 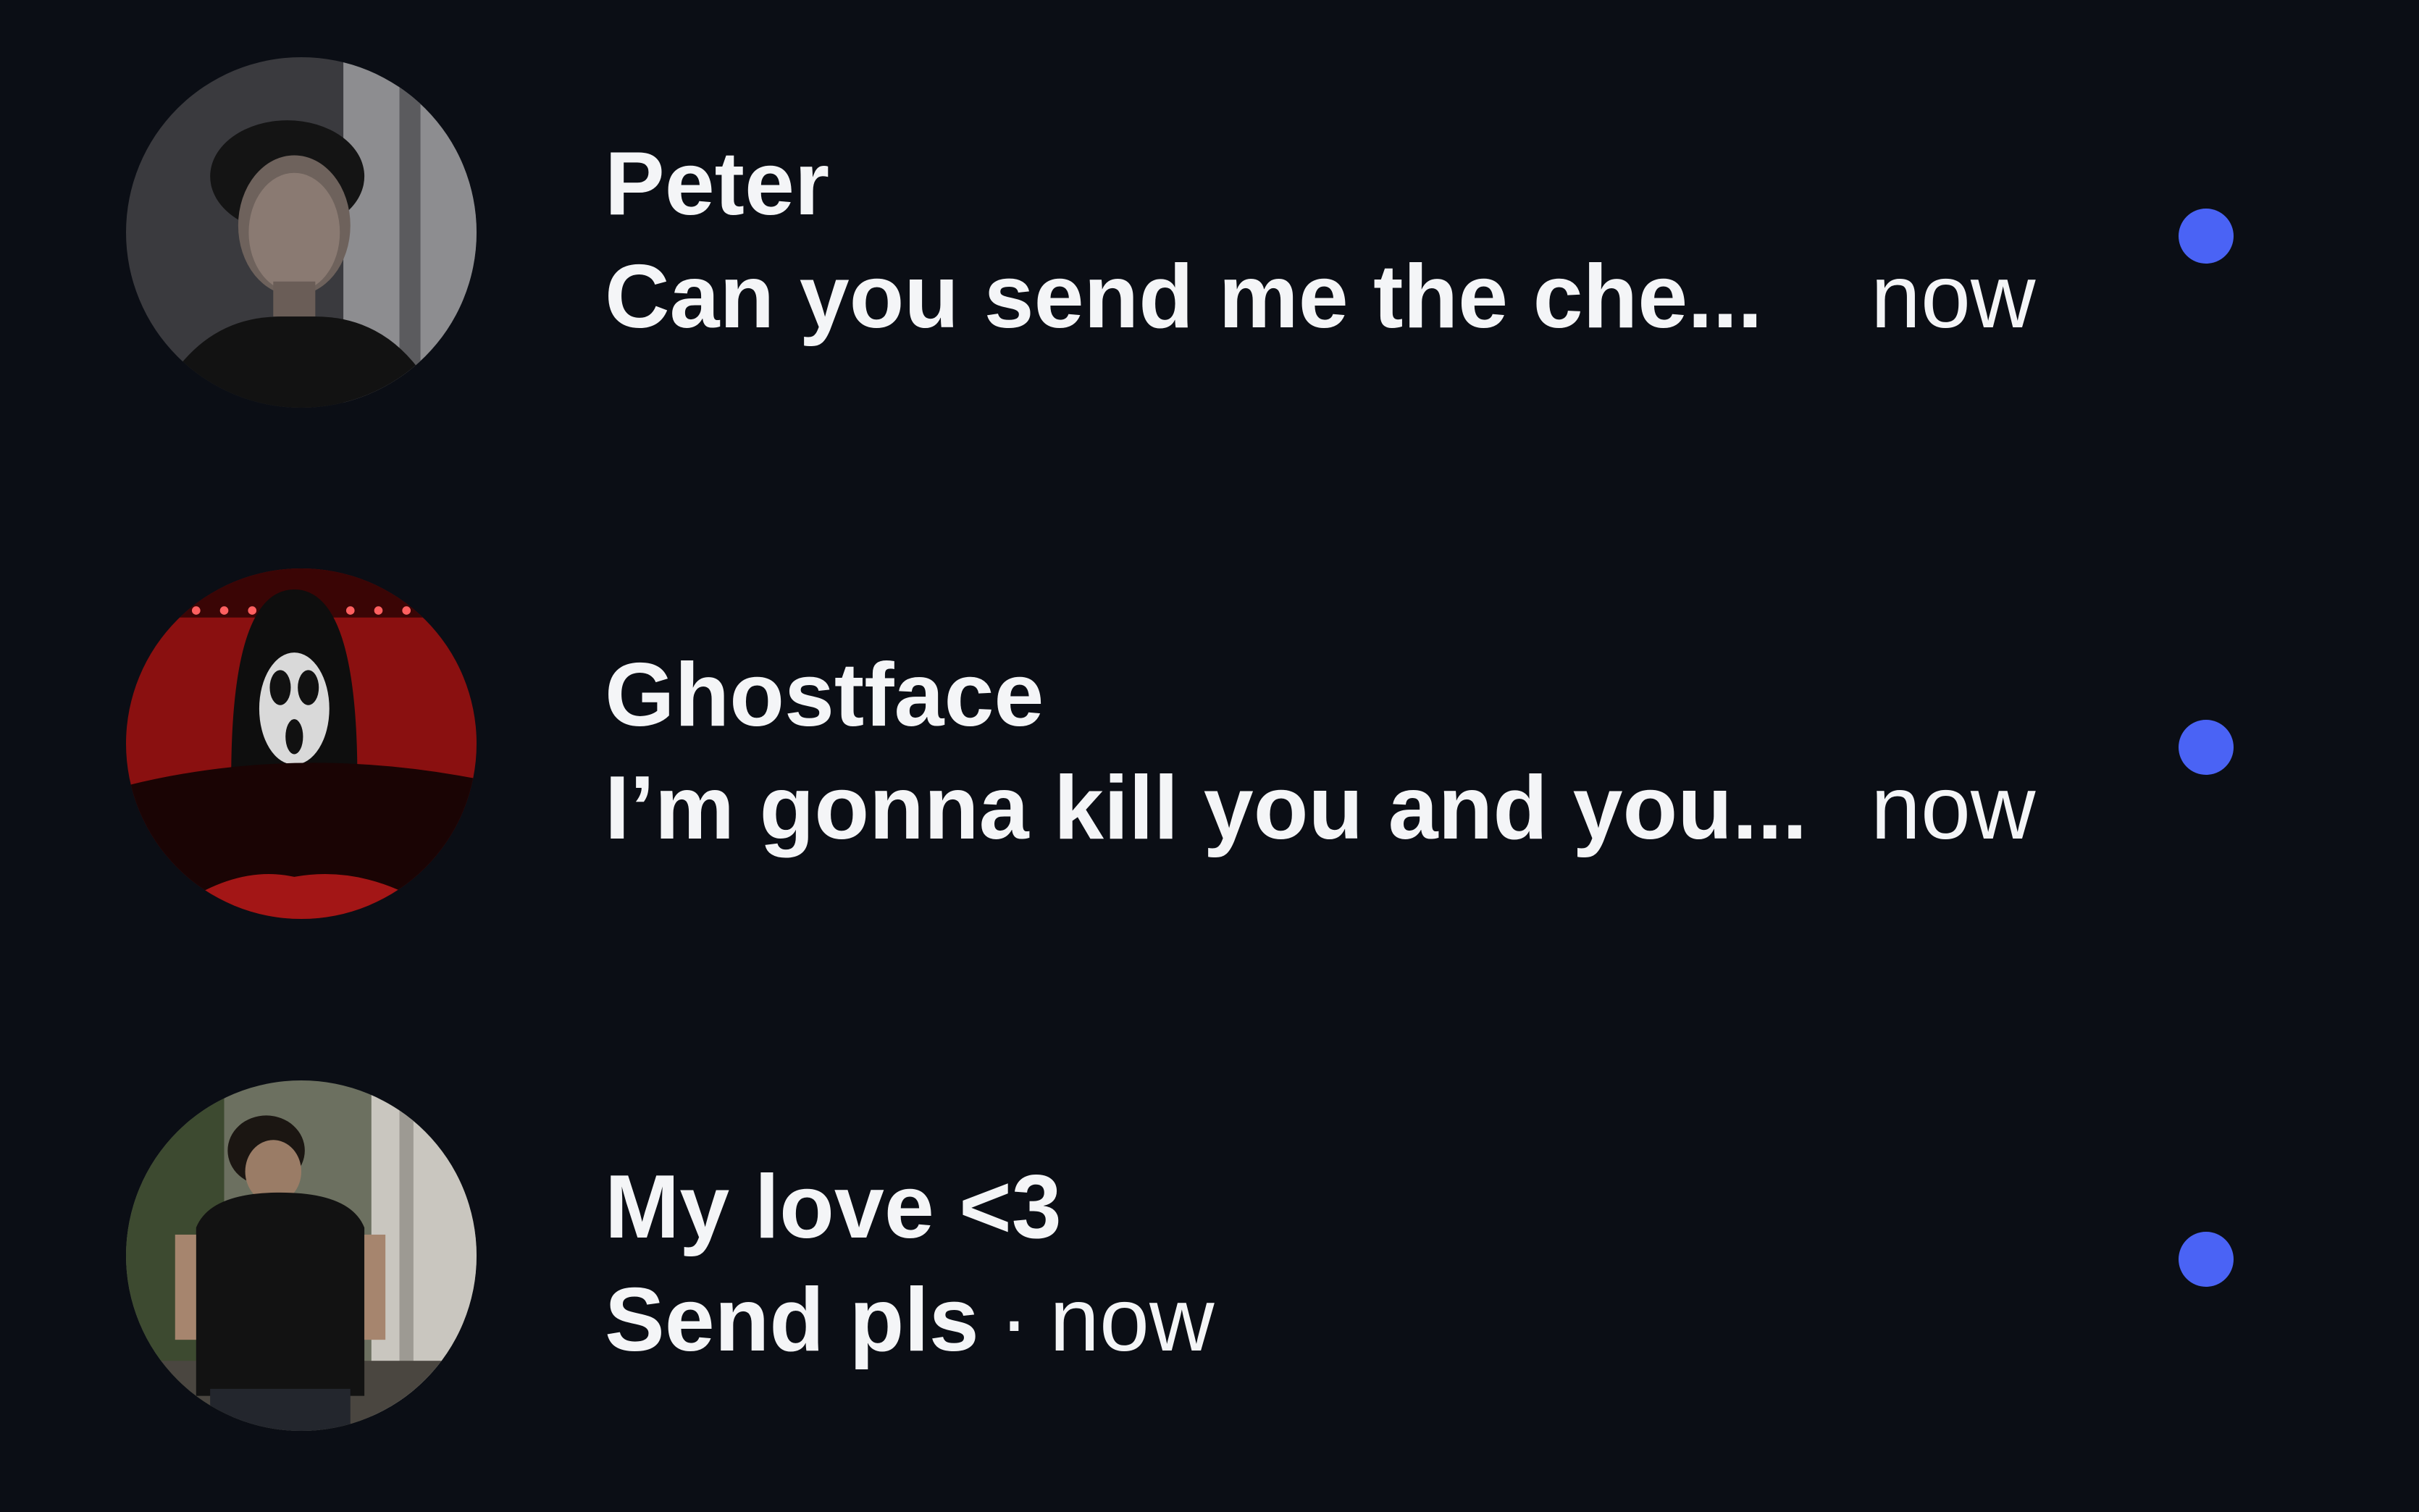 I want to click on message-preview: Send pls, so click(x=792, y=1320).